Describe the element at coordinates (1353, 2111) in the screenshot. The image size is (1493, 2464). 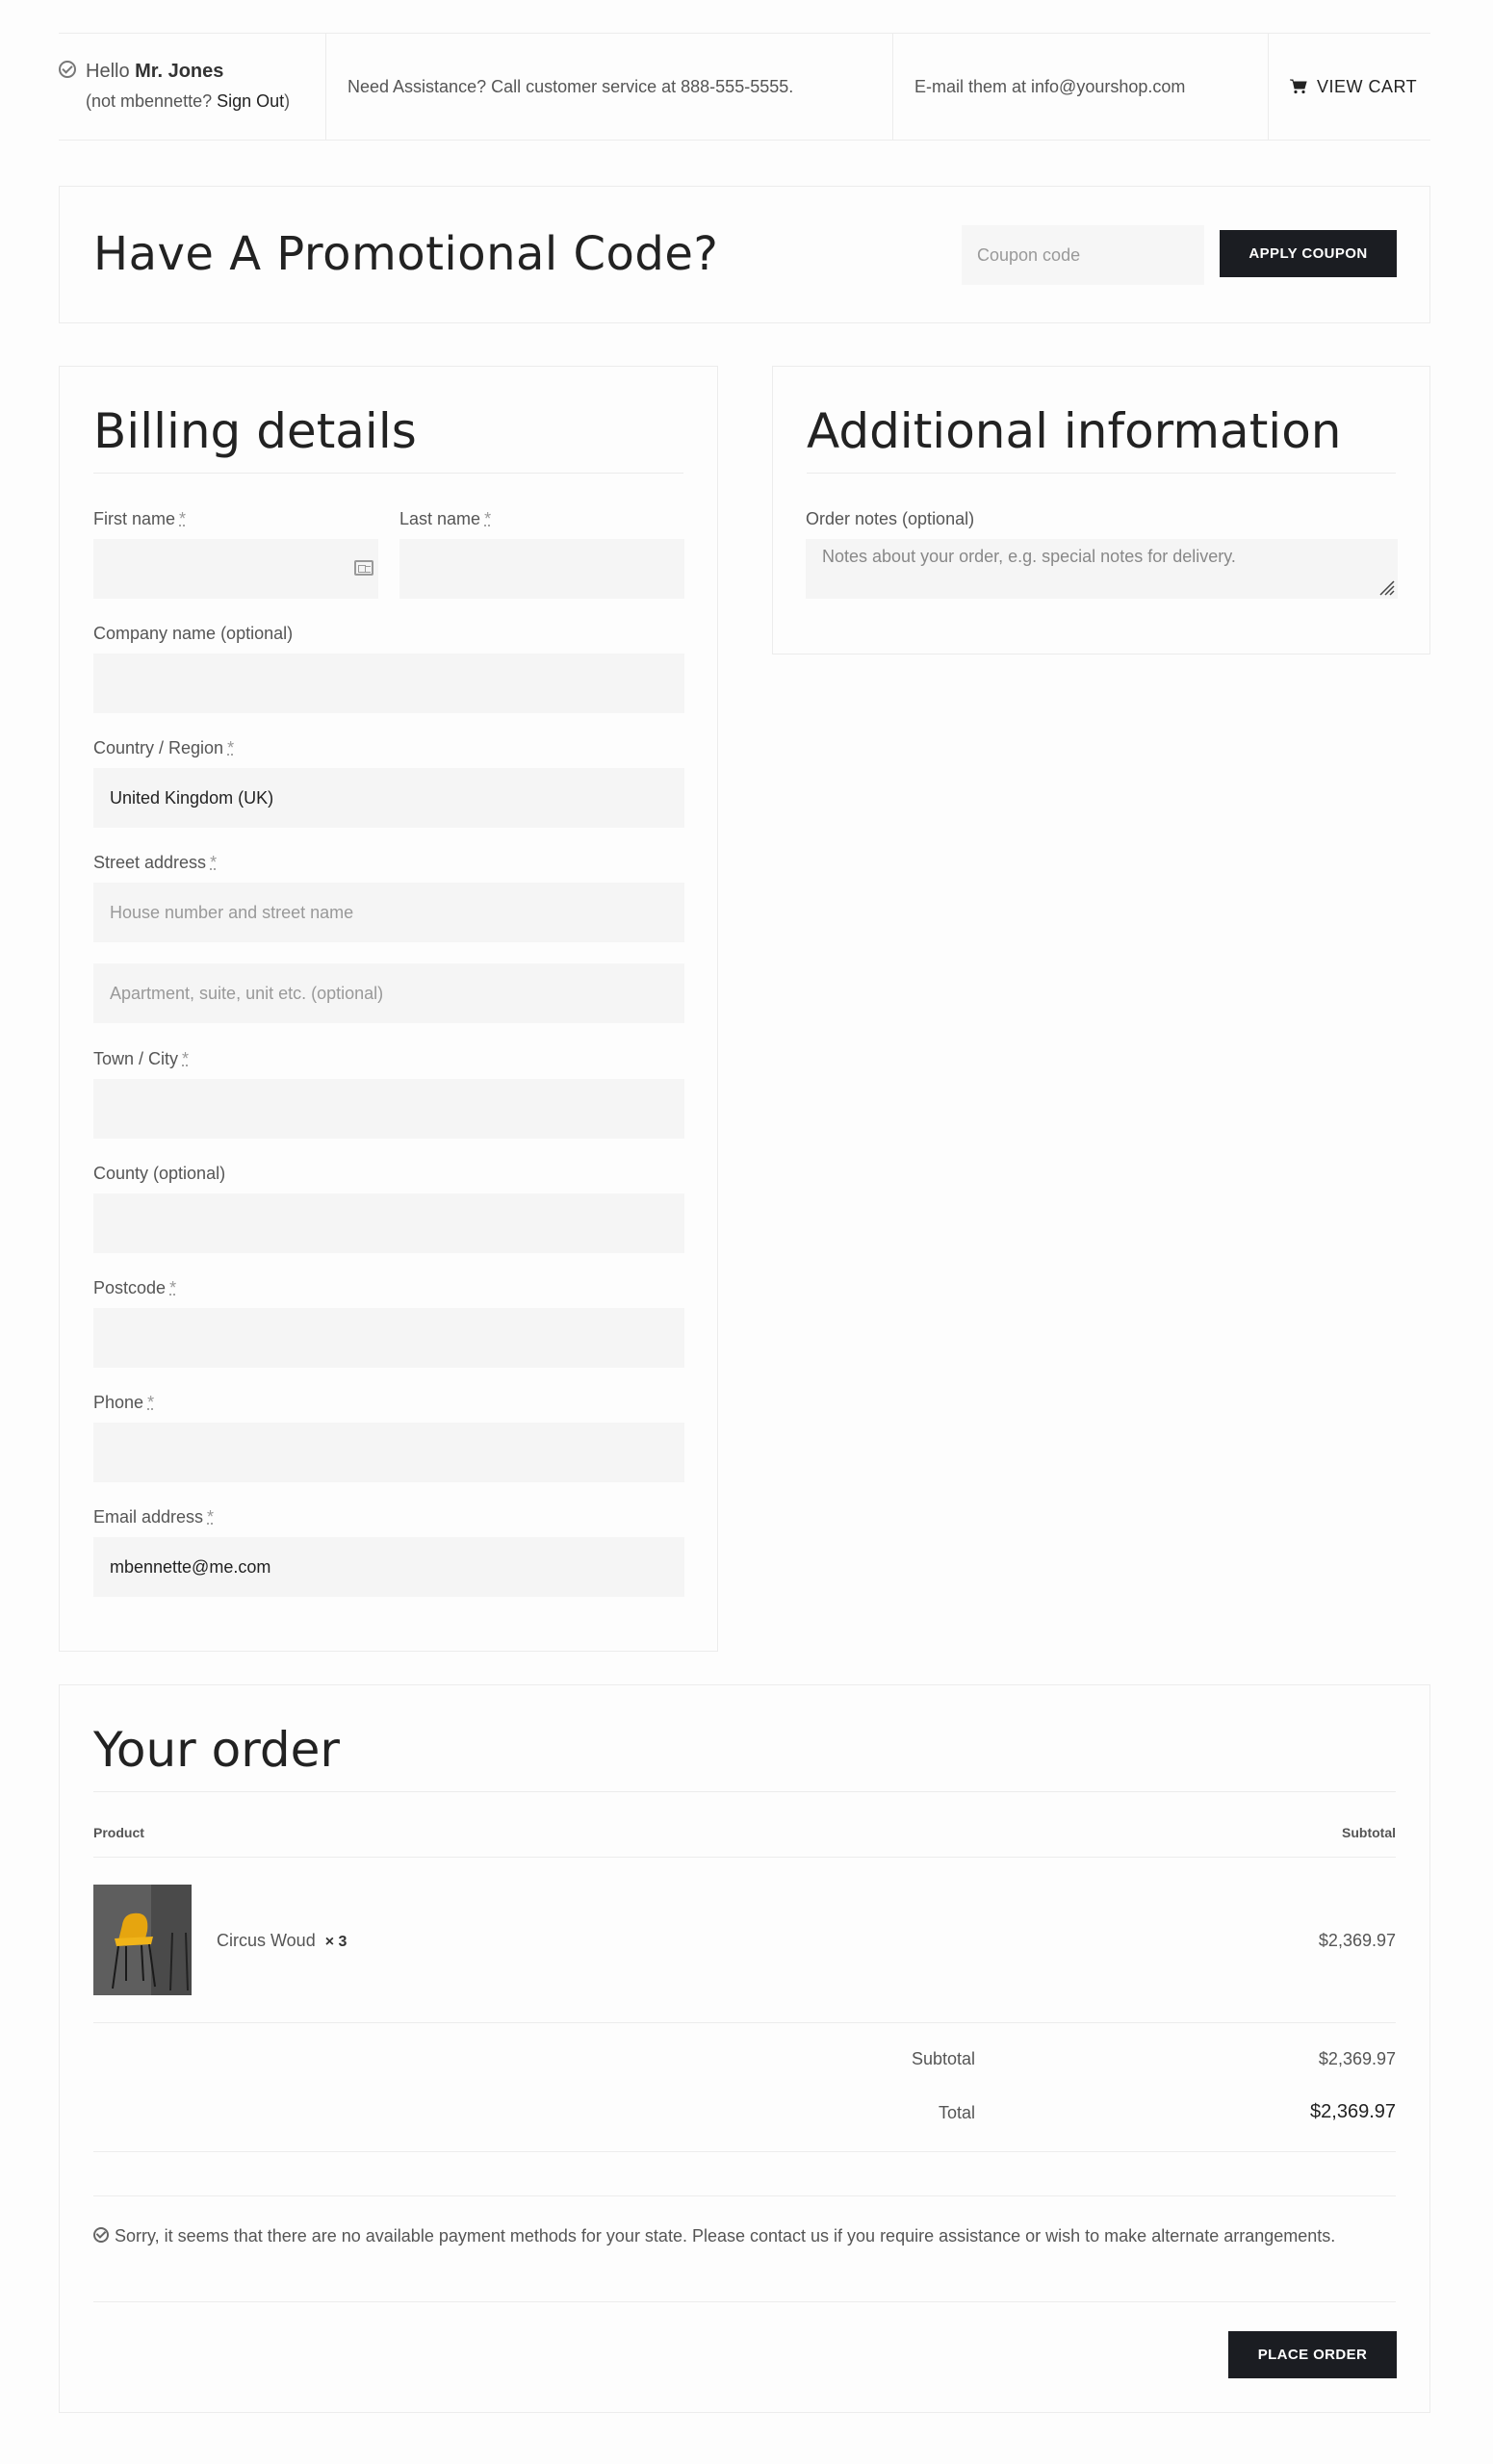
I see `total-value: $2,369.97` at that location.